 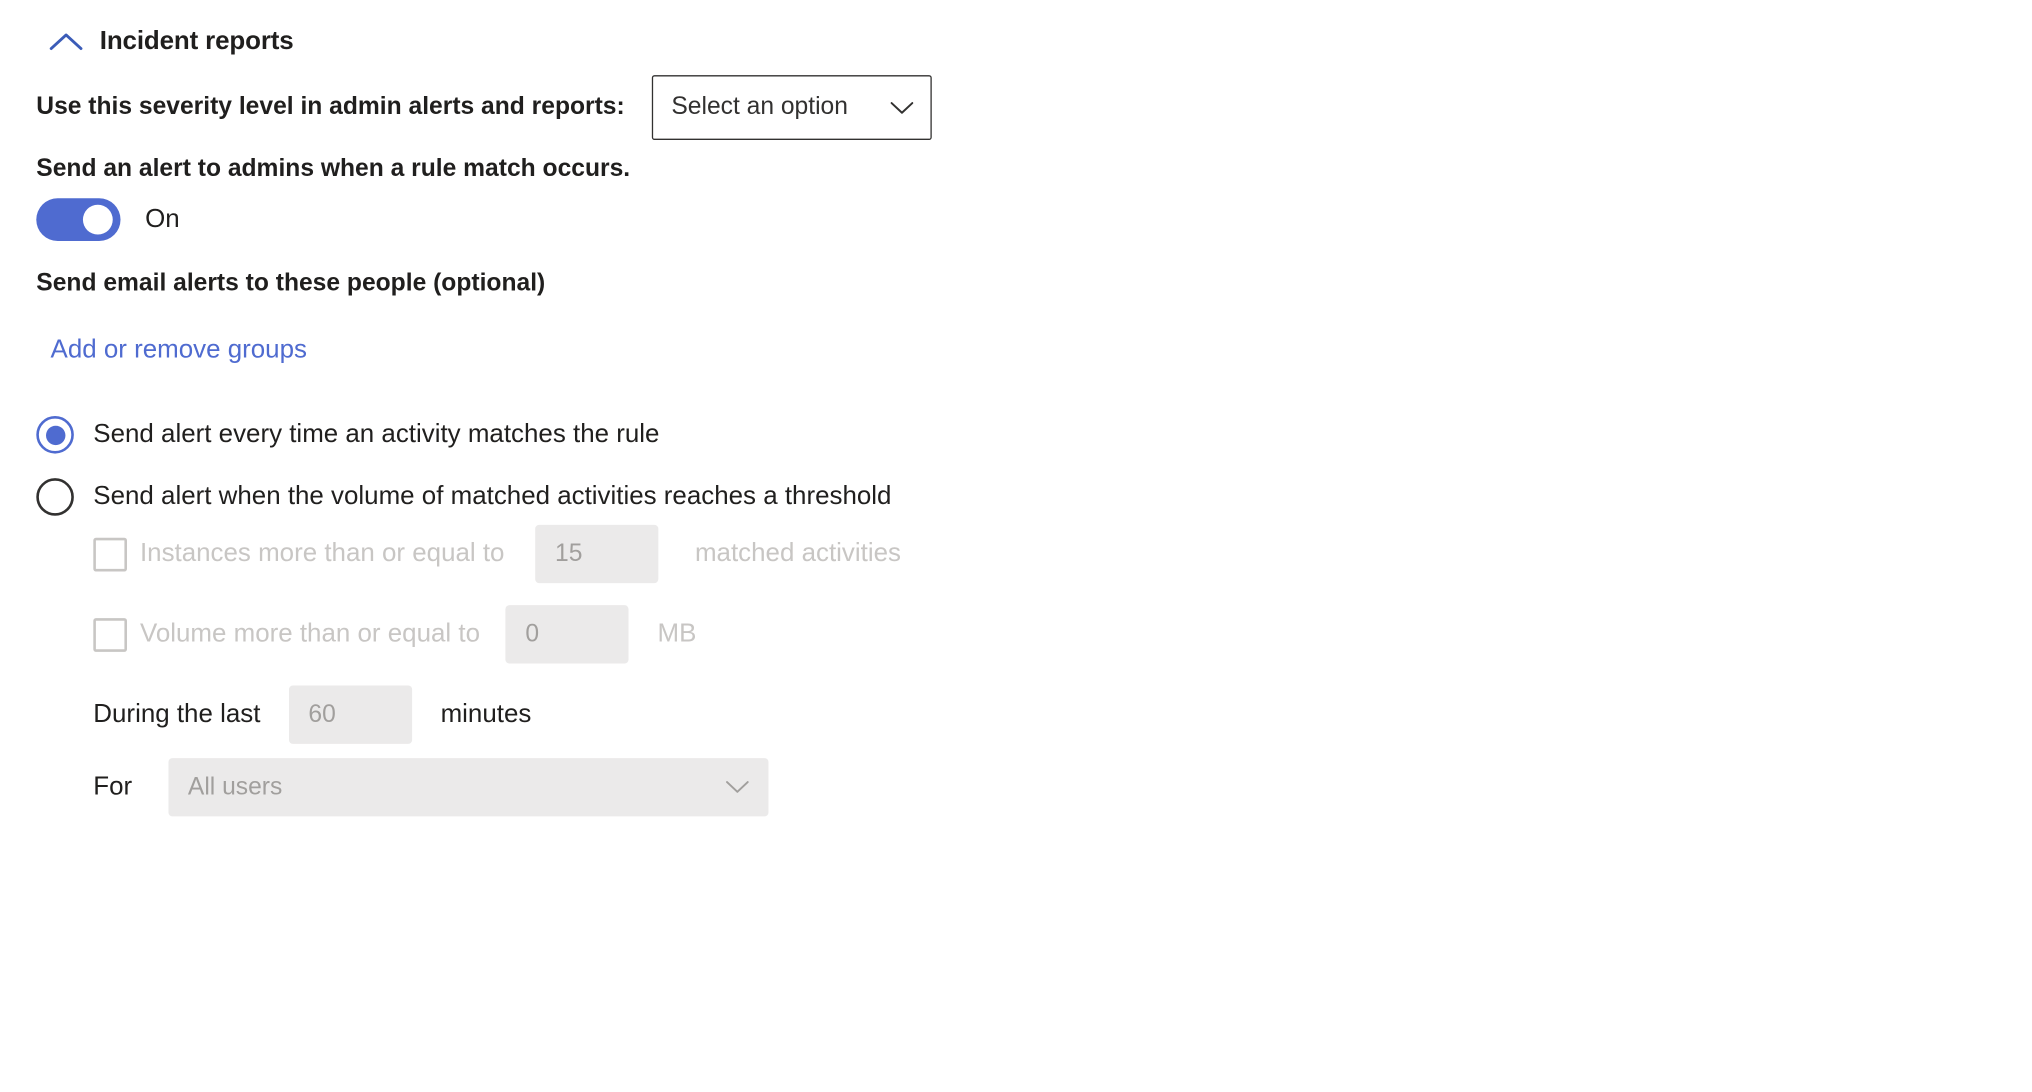 I want to click on radio-button-unselected, so click(x=55, y=497).